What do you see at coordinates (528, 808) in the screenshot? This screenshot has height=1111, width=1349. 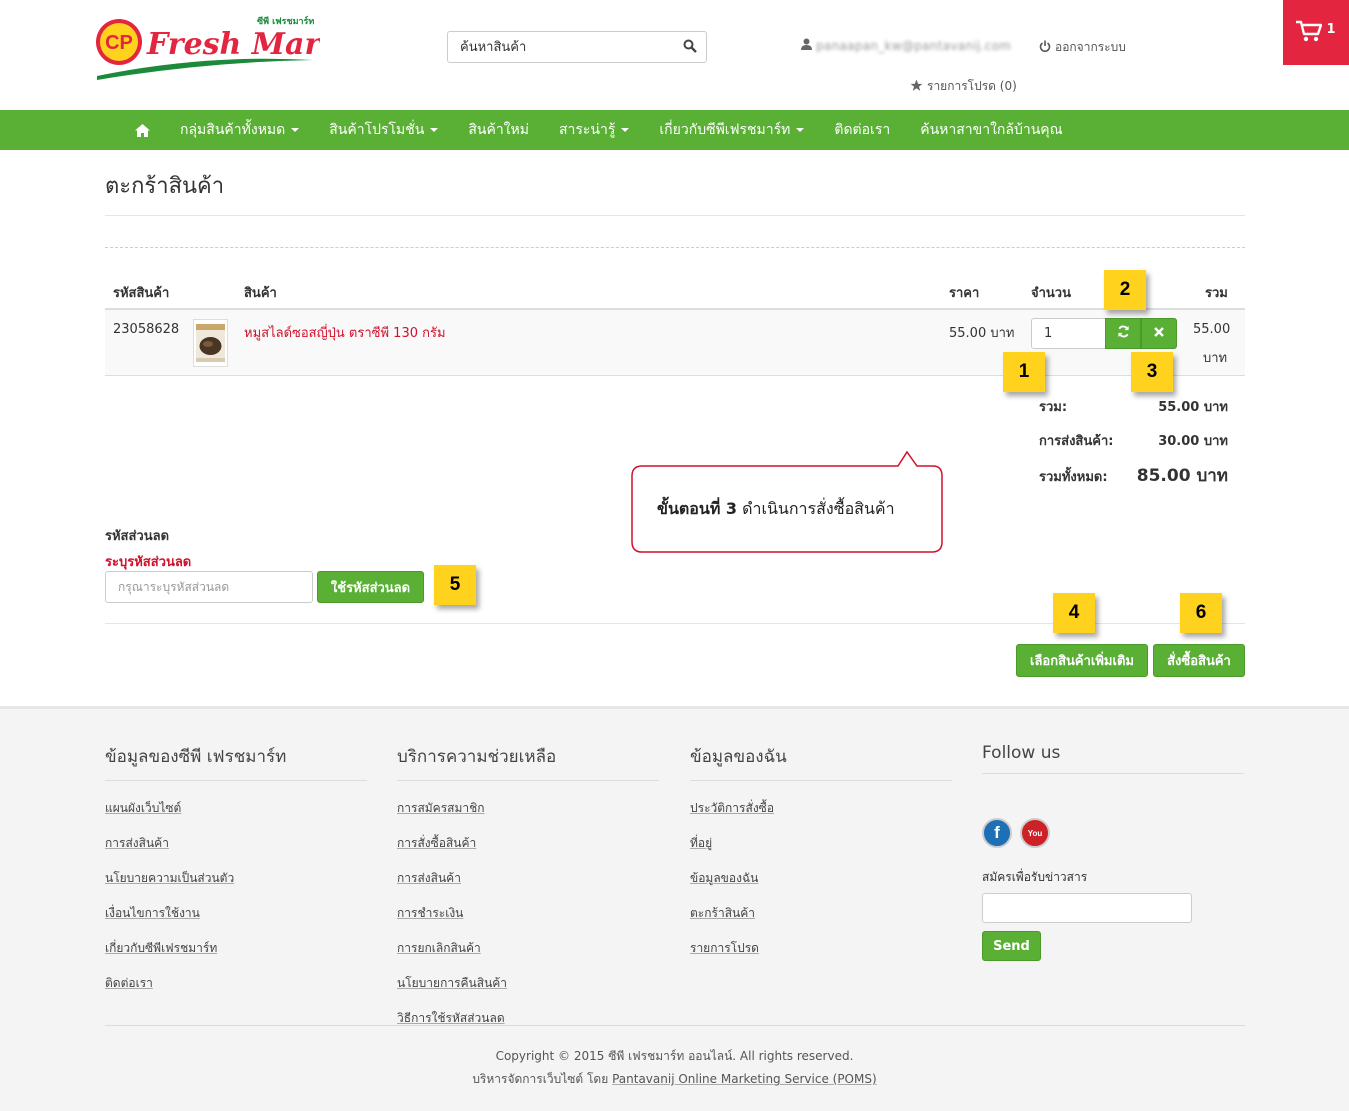 I see `footer-link-register: การสมัครสมาชิก` at bounding box center [528, 808].